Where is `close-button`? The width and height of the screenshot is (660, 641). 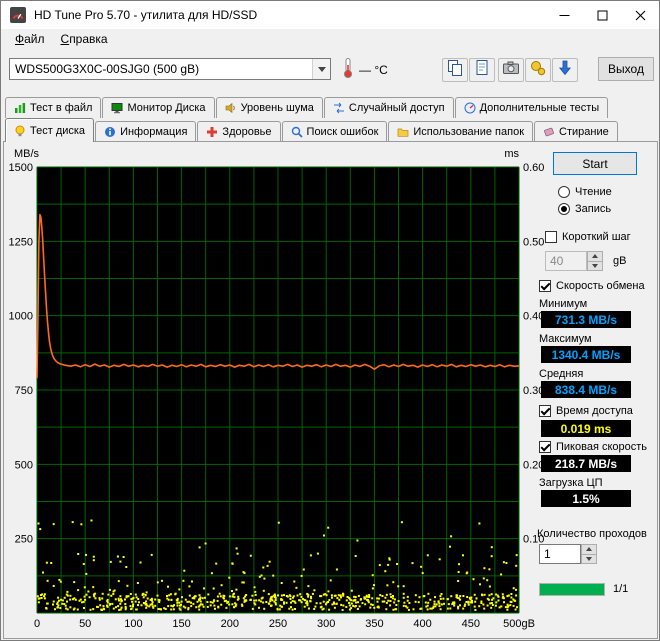
close-button is located at coordinates (640, 15).